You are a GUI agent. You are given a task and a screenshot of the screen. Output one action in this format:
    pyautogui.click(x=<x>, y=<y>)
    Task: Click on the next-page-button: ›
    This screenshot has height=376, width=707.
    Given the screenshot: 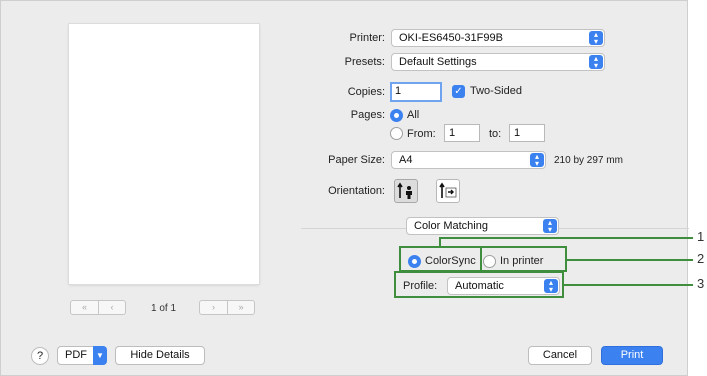 What is the action you would take?
    pyautogui.click(x=213, y=307)
    